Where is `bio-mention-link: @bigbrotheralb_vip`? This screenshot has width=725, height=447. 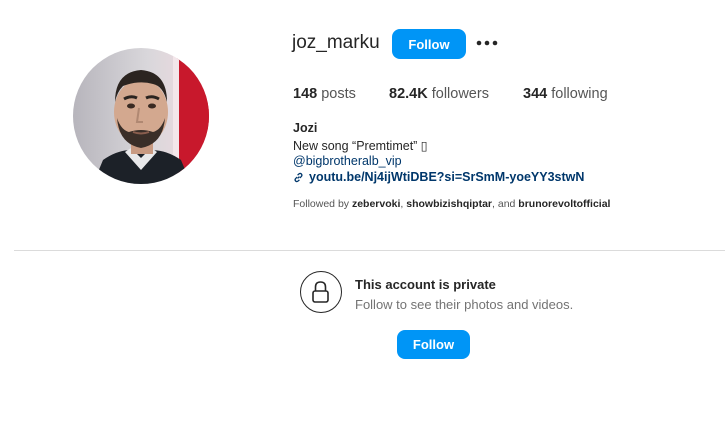
bio-mention-link: @bigbrotheralb_vip is located at coordinates (347, 161).